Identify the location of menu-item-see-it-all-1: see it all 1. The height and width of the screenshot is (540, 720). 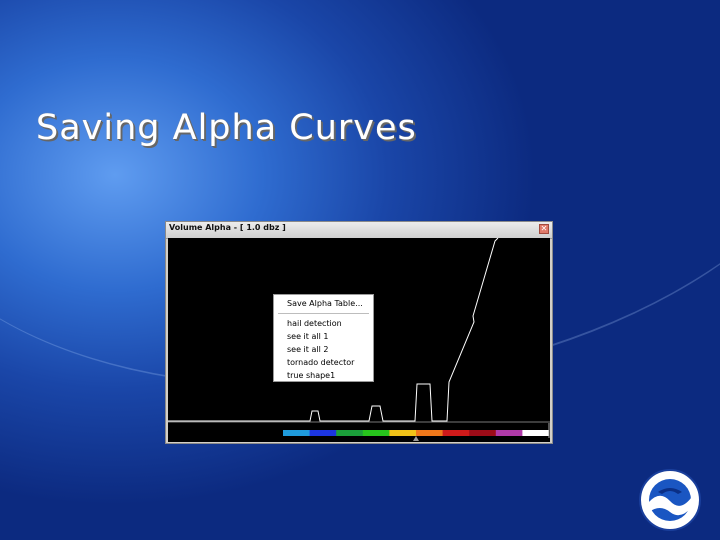
(307, 336).